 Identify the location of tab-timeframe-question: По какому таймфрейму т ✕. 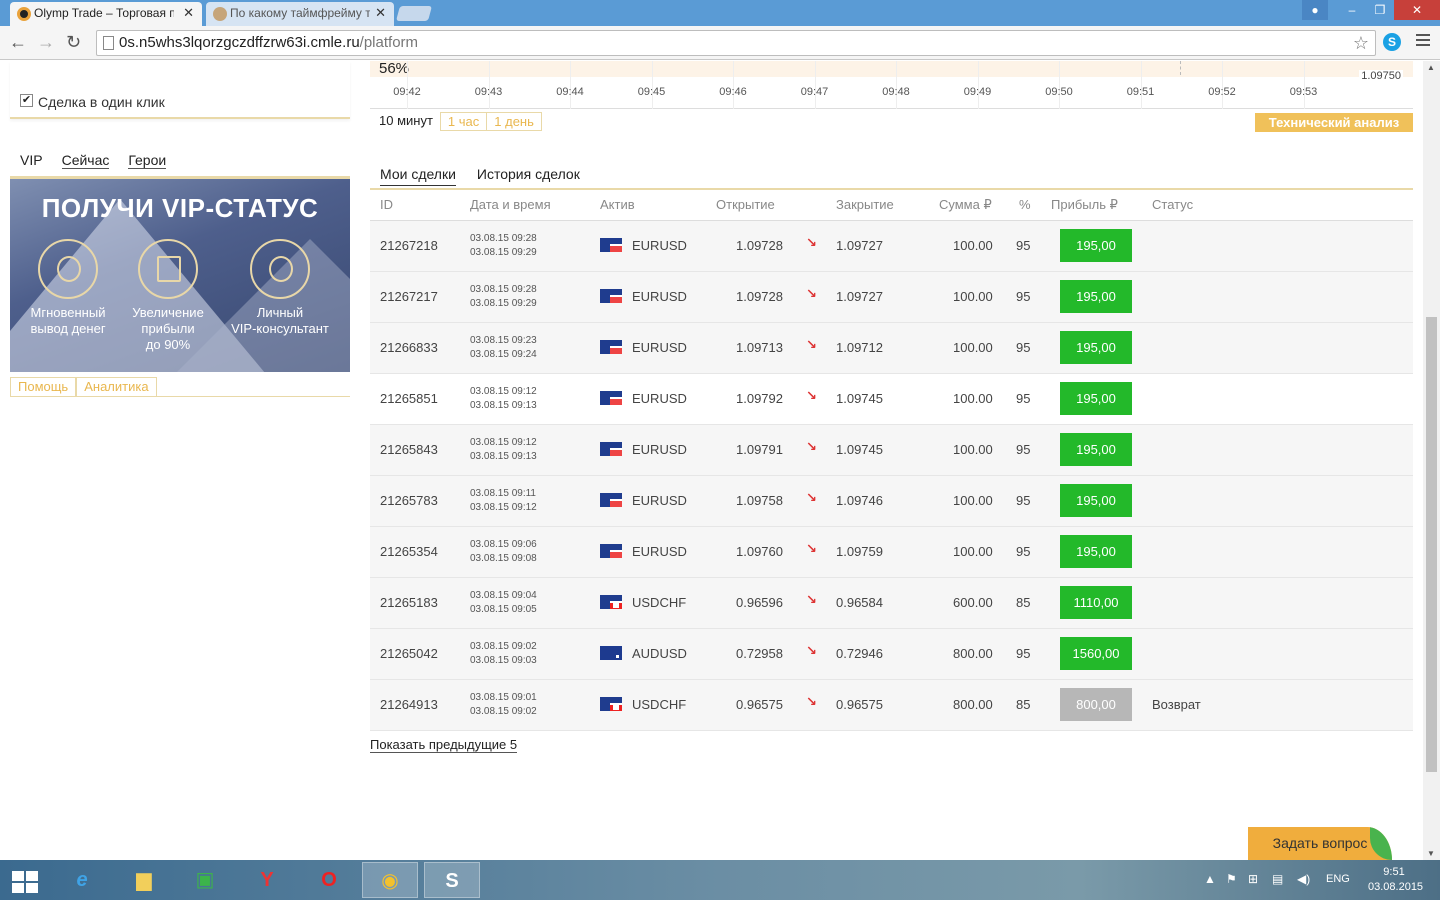
(300, 14).